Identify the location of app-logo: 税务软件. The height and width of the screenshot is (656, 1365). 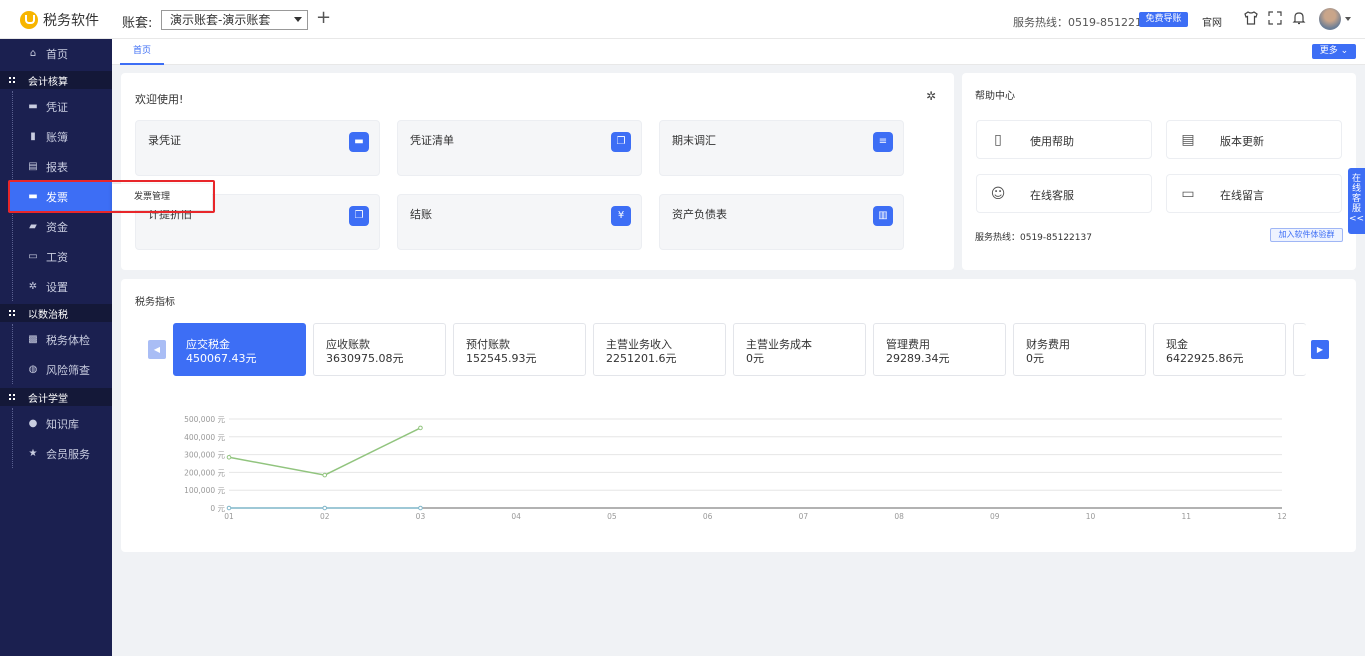
(59, 20).